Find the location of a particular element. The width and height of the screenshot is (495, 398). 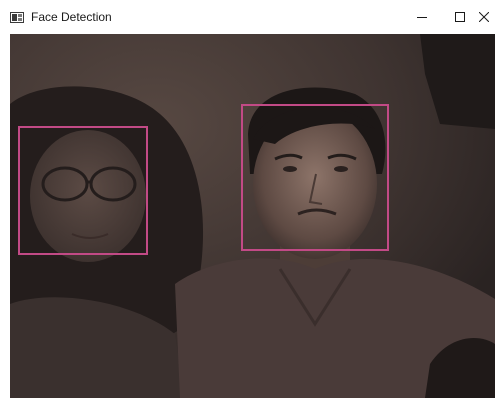

close-icon is located at coordinates (483, 17).